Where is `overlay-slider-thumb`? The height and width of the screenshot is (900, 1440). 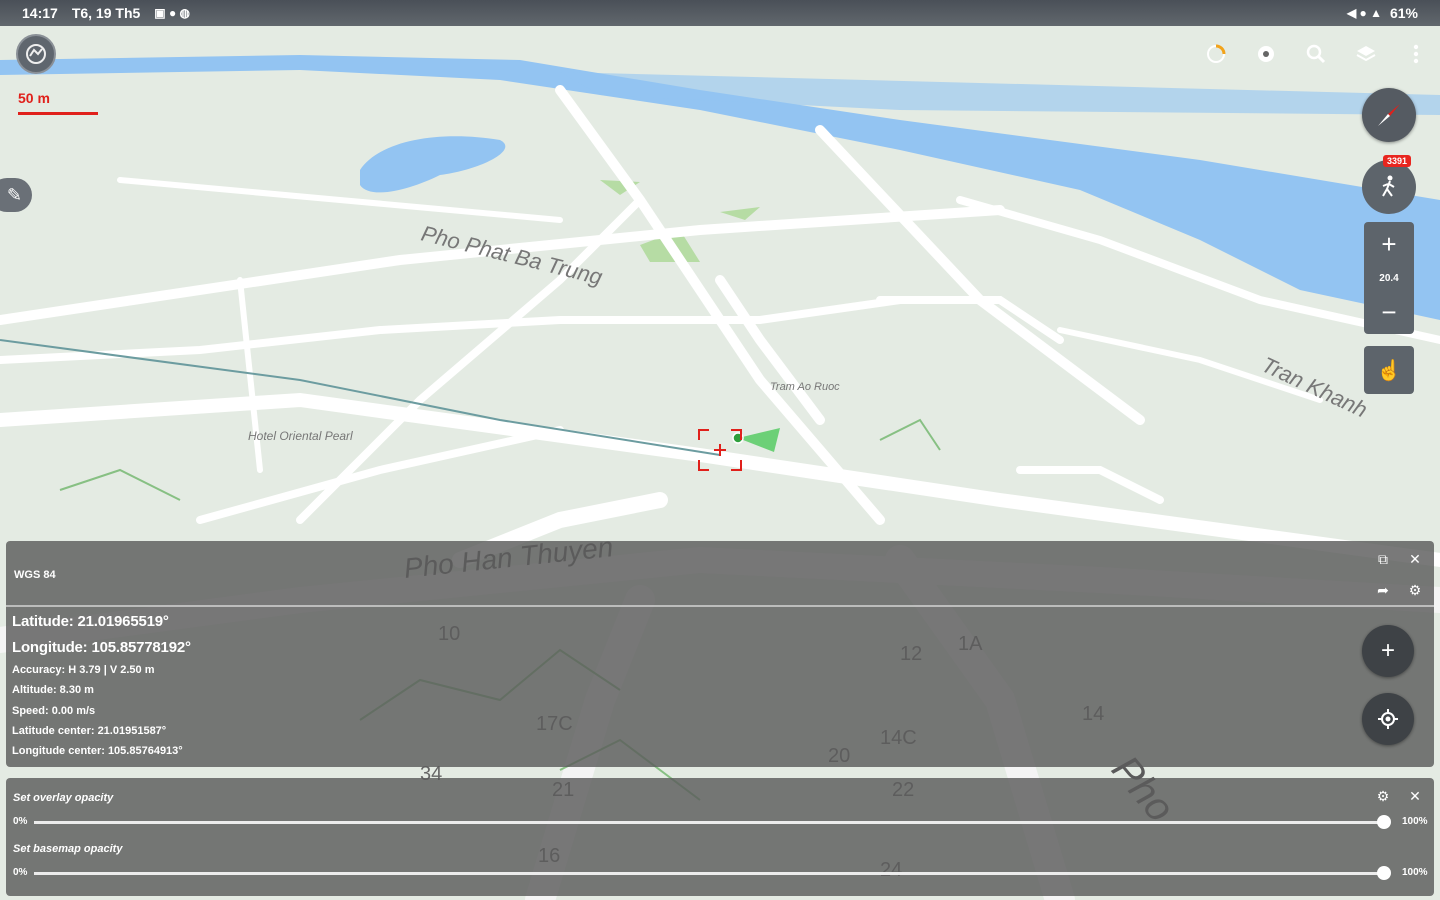
overlay-slider-thumb is located at coordinates (1384, 822).